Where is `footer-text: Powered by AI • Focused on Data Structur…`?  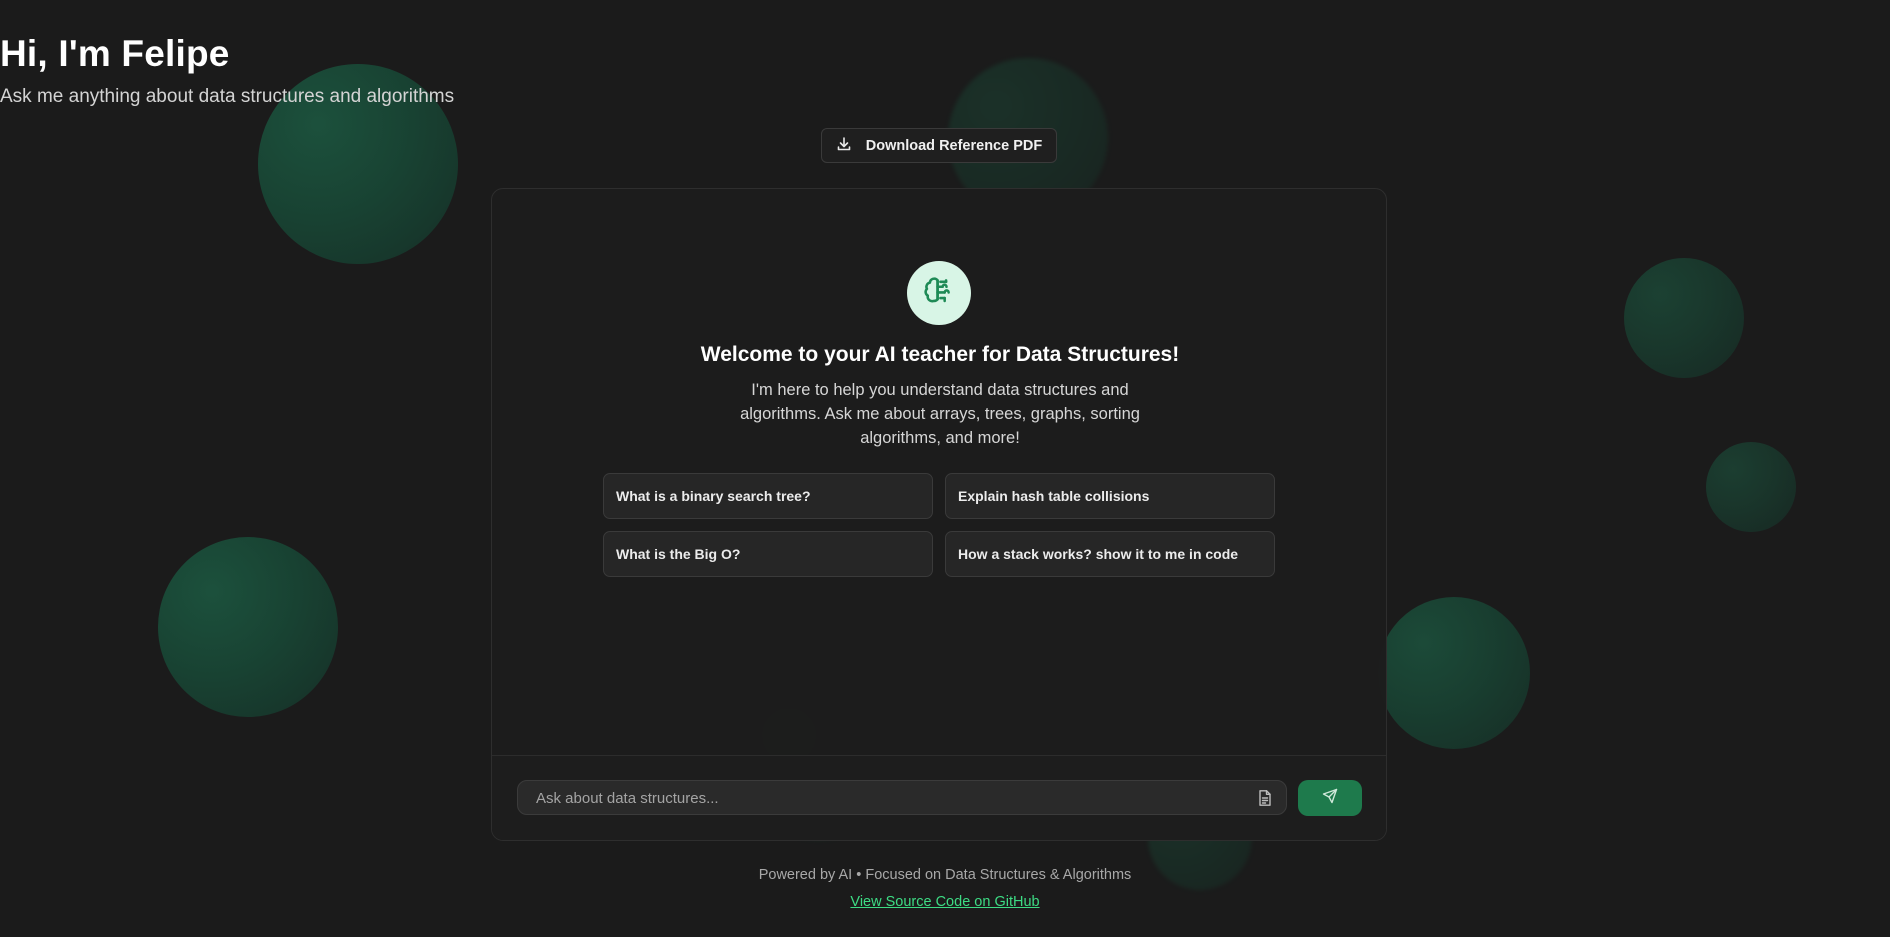
footer-text: Powered by AI • Focused on Data Structur… is located at coordinates (945, 875).